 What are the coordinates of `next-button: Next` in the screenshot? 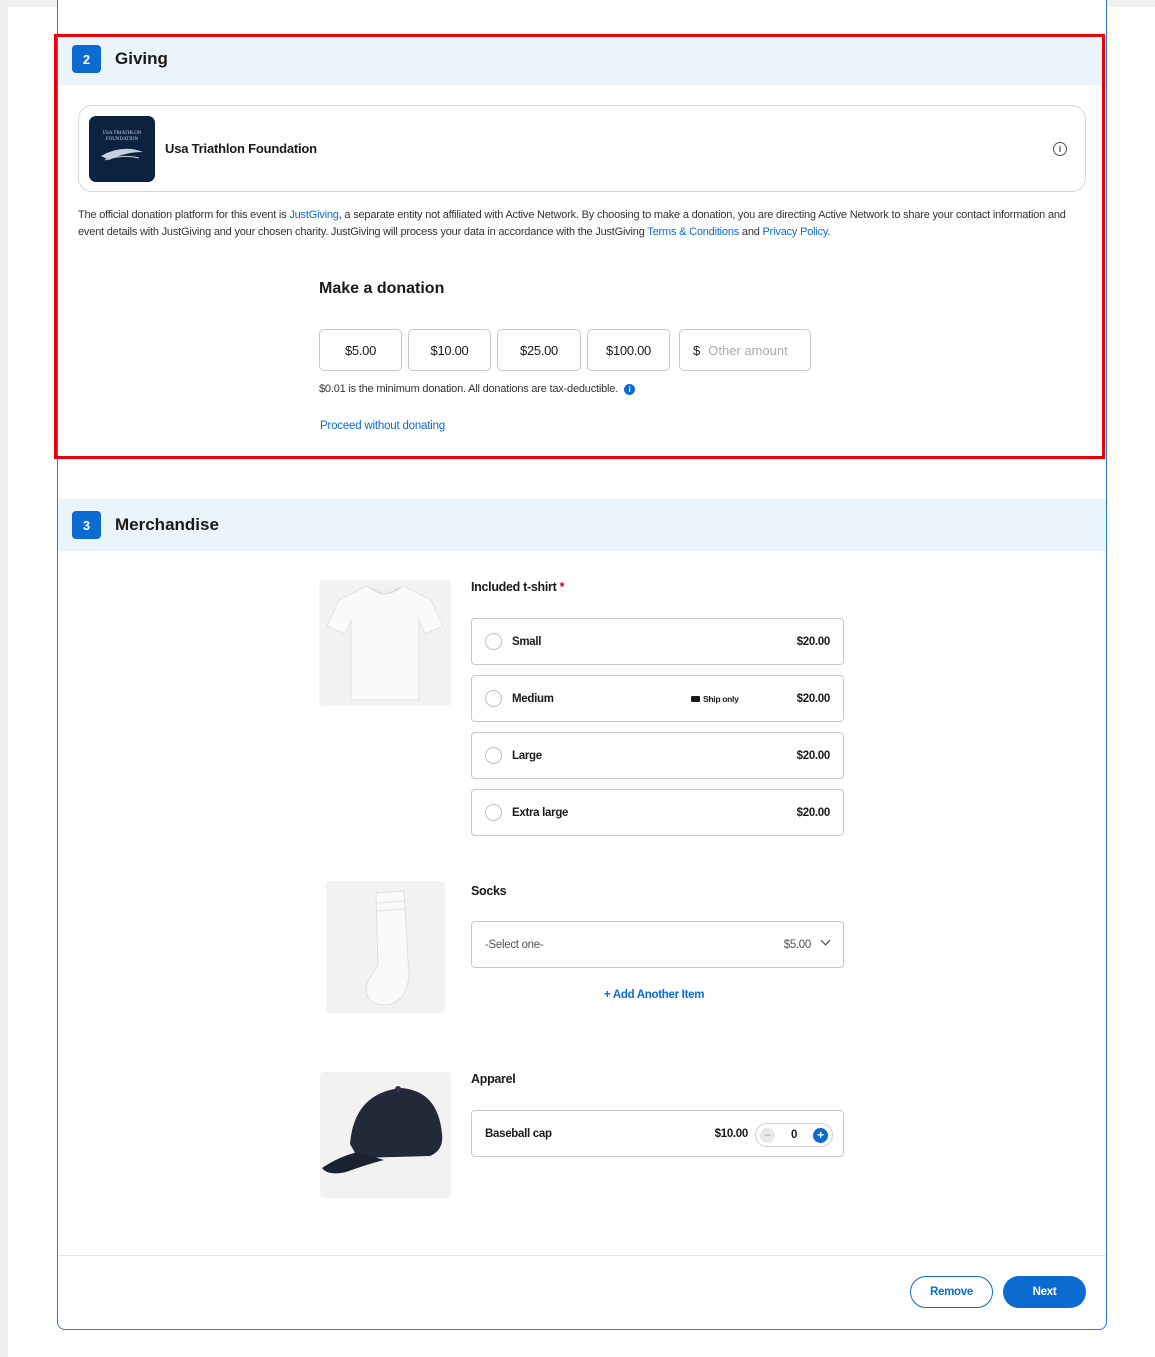 It's located at (1044, 1292).